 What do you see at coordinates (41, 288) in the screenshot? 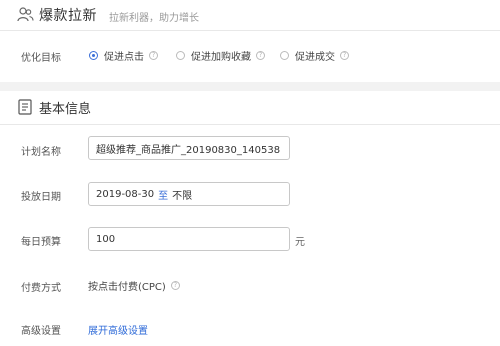
I see `billing-method-label: 付费方式` at bounding box center [41, 288].